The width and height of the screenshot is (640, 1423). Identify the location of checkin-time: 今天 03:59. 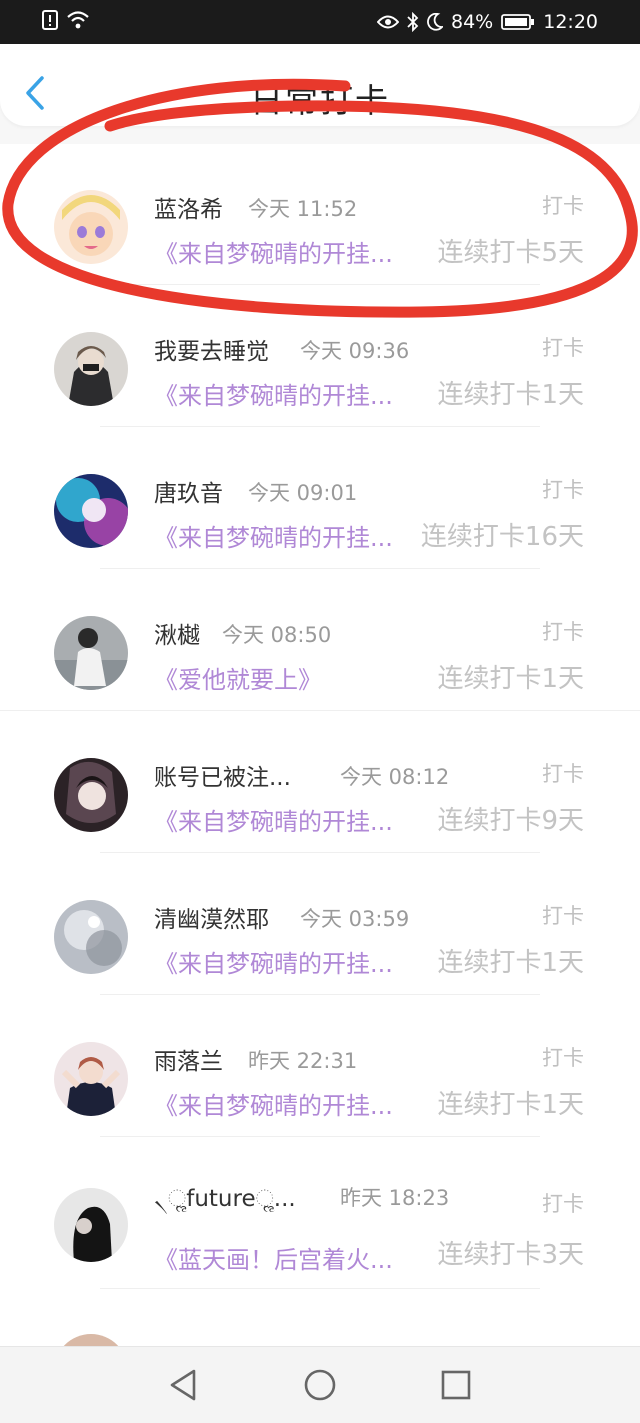
(355, 919).